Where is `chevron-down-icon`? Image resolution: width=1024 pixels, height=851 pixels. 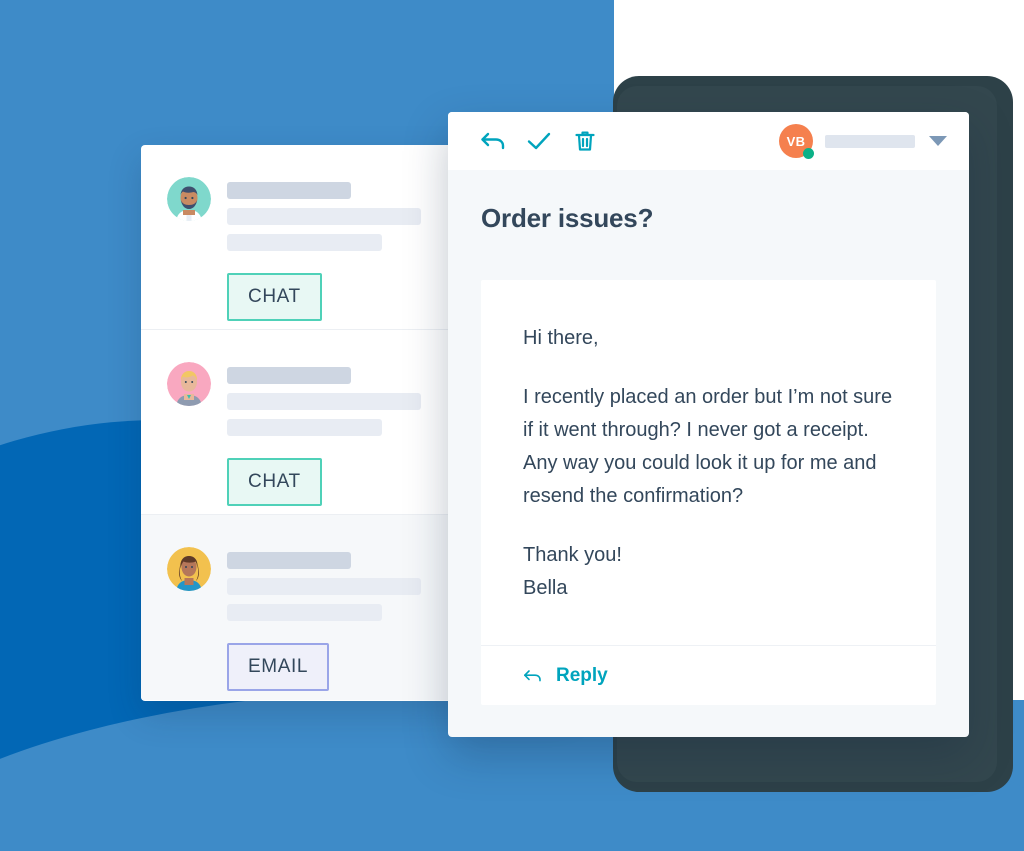
chevron-down-icon is located at coordinates (938, 141).